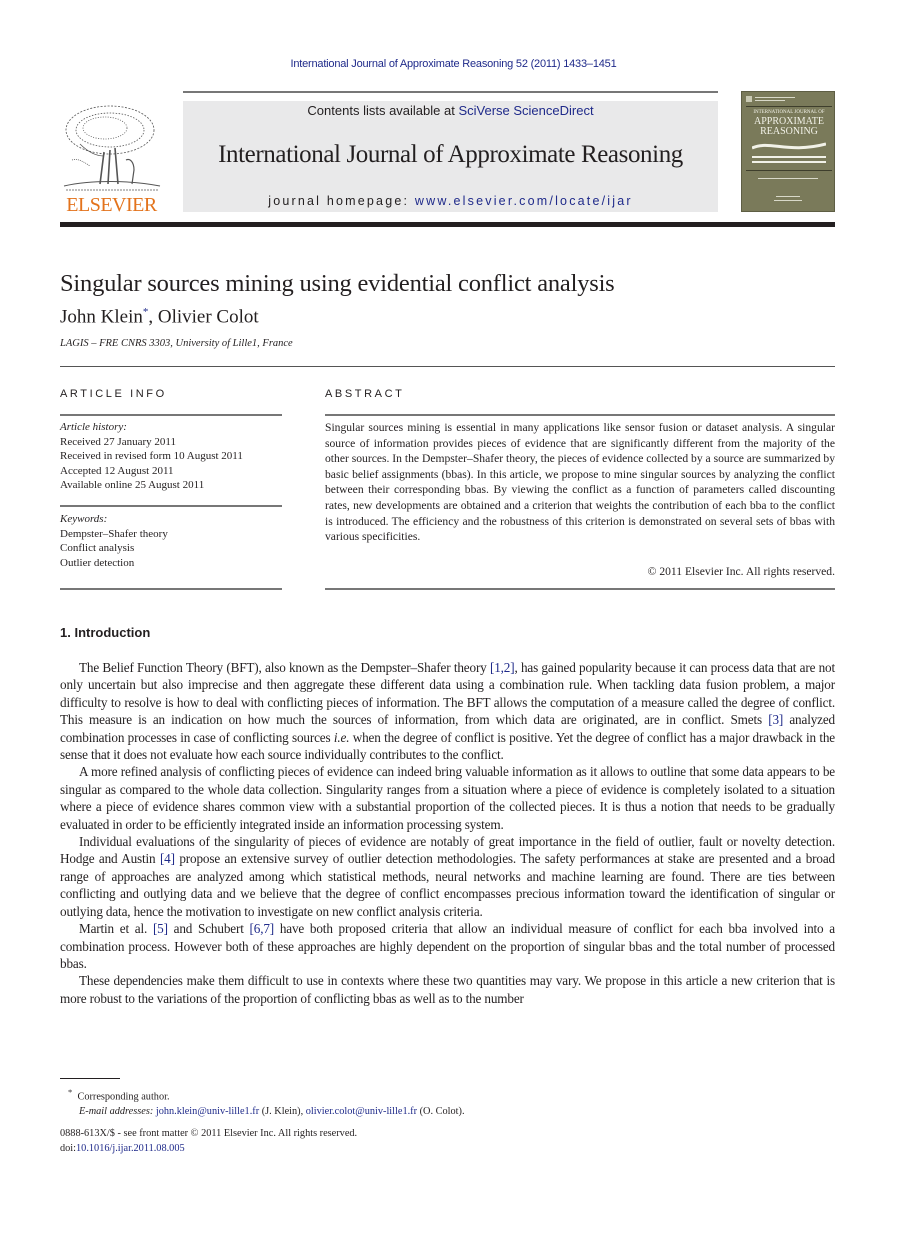  Describe the element at coordinates (341, 737) in the screenshot. I see `italic-text: i.e.` at that location.